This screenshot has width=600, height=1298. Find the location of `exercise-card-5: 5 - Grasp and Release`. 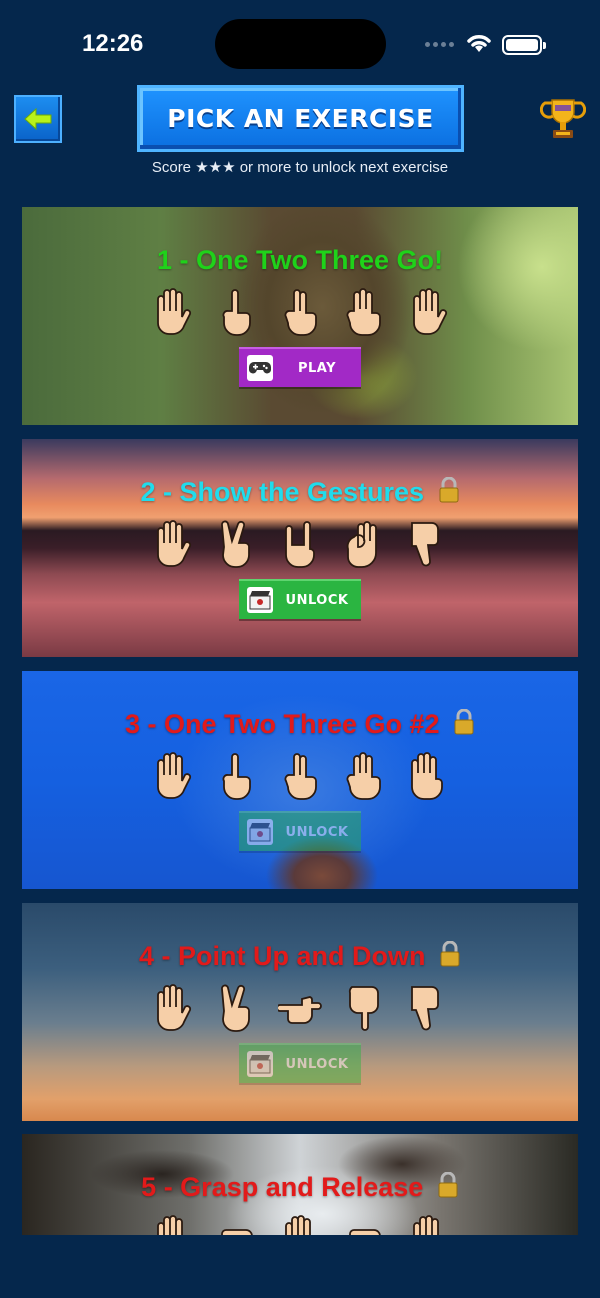

exercise-card-5: 5 - Grasp and Release is located at coordinates (300, 1184).